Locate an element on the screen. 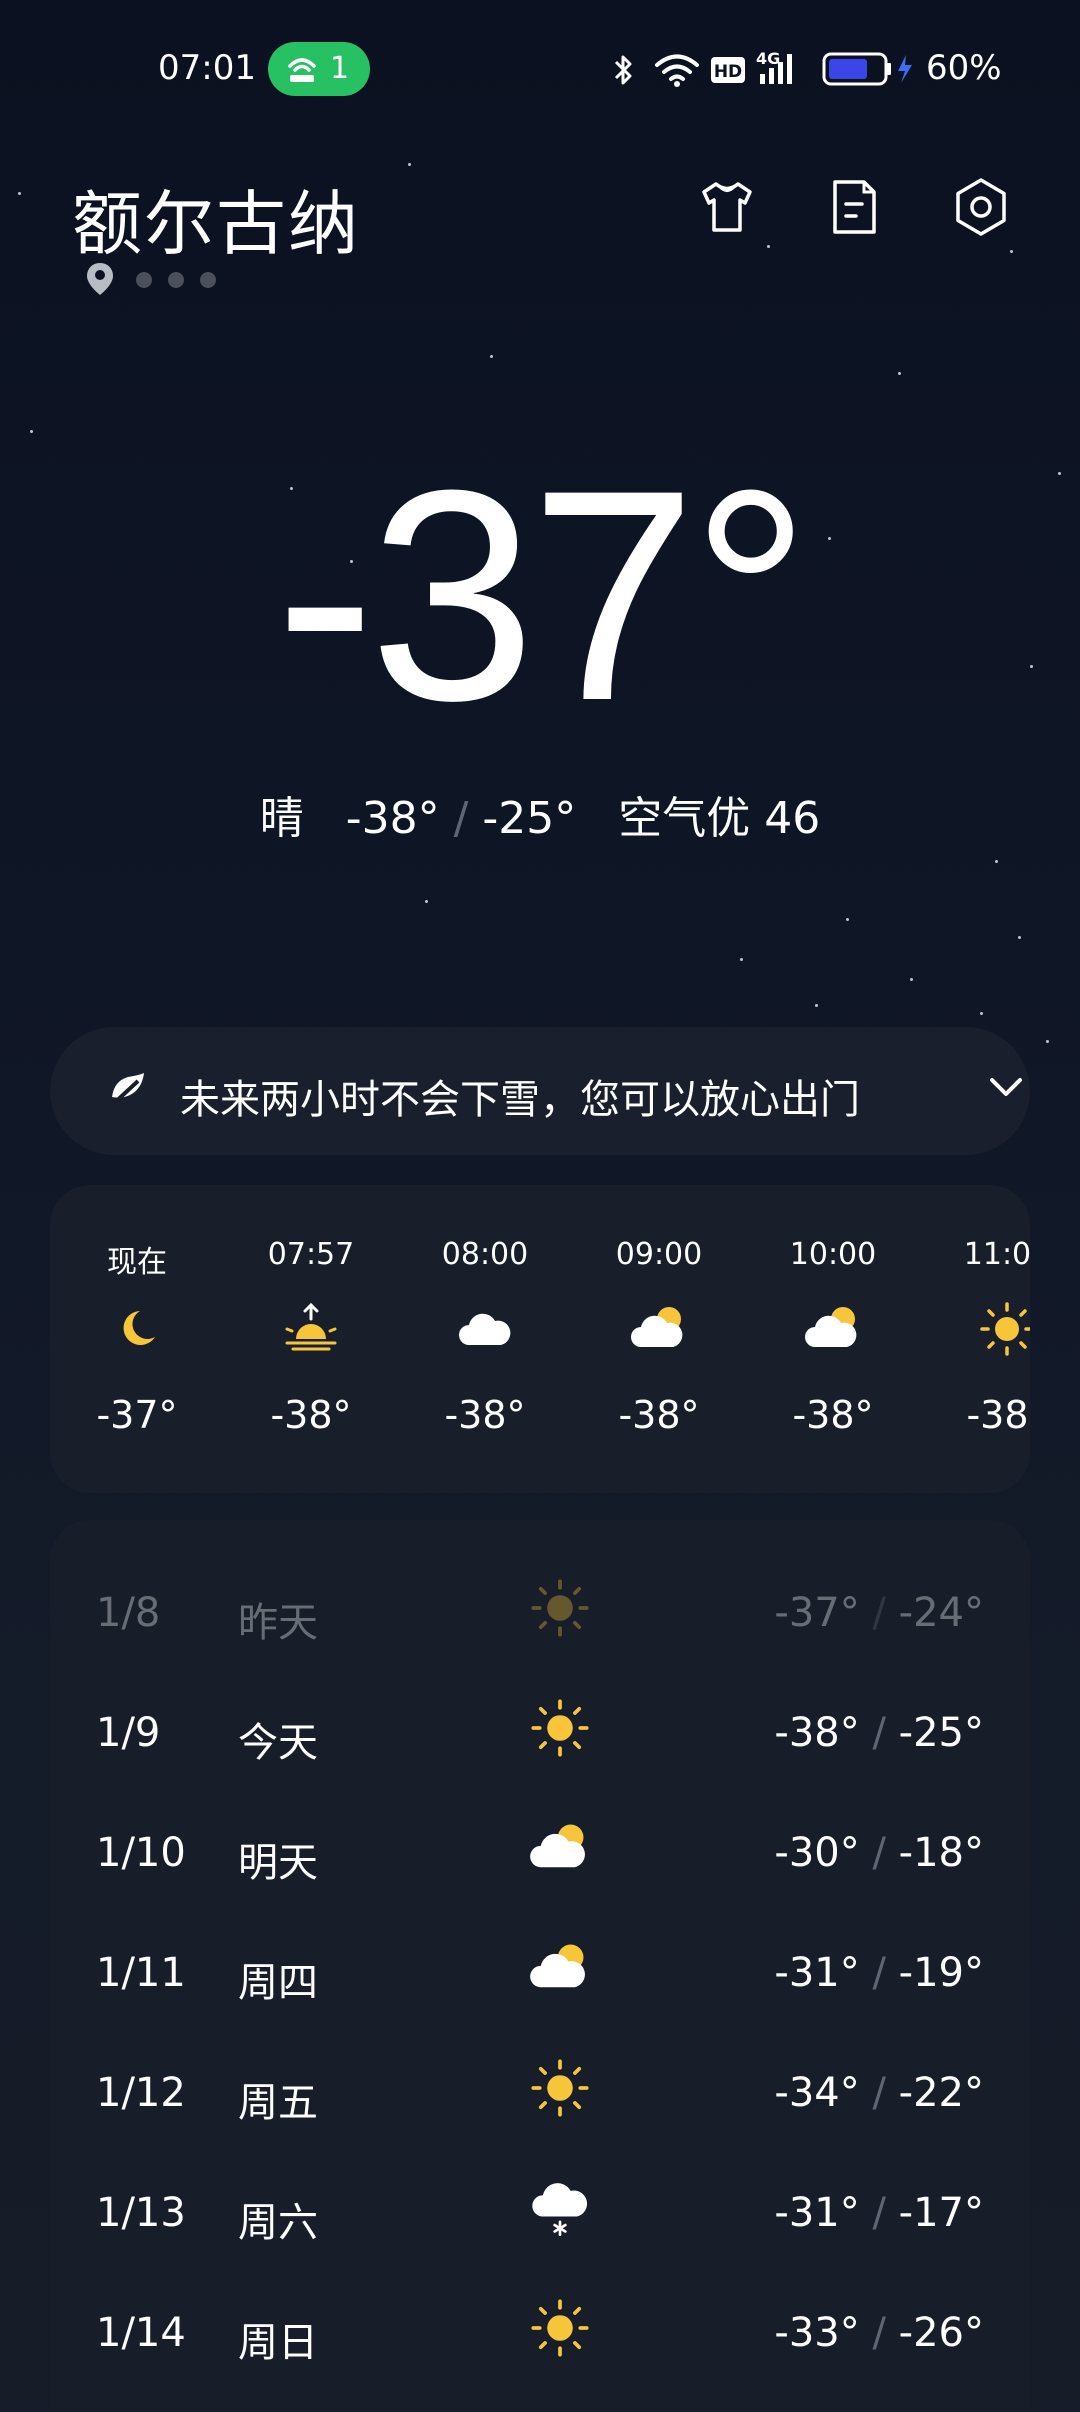 This screenshot has width=1080, height=2412. battery-percentage: 60% is located at coordinates (964, 68).